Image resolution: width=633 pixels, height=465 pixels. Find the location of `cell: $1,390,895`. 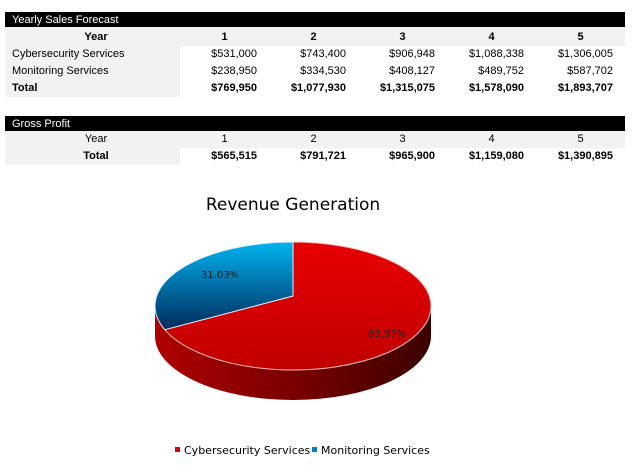

cell: $1,390,895 is located at coordinates (585, 156).